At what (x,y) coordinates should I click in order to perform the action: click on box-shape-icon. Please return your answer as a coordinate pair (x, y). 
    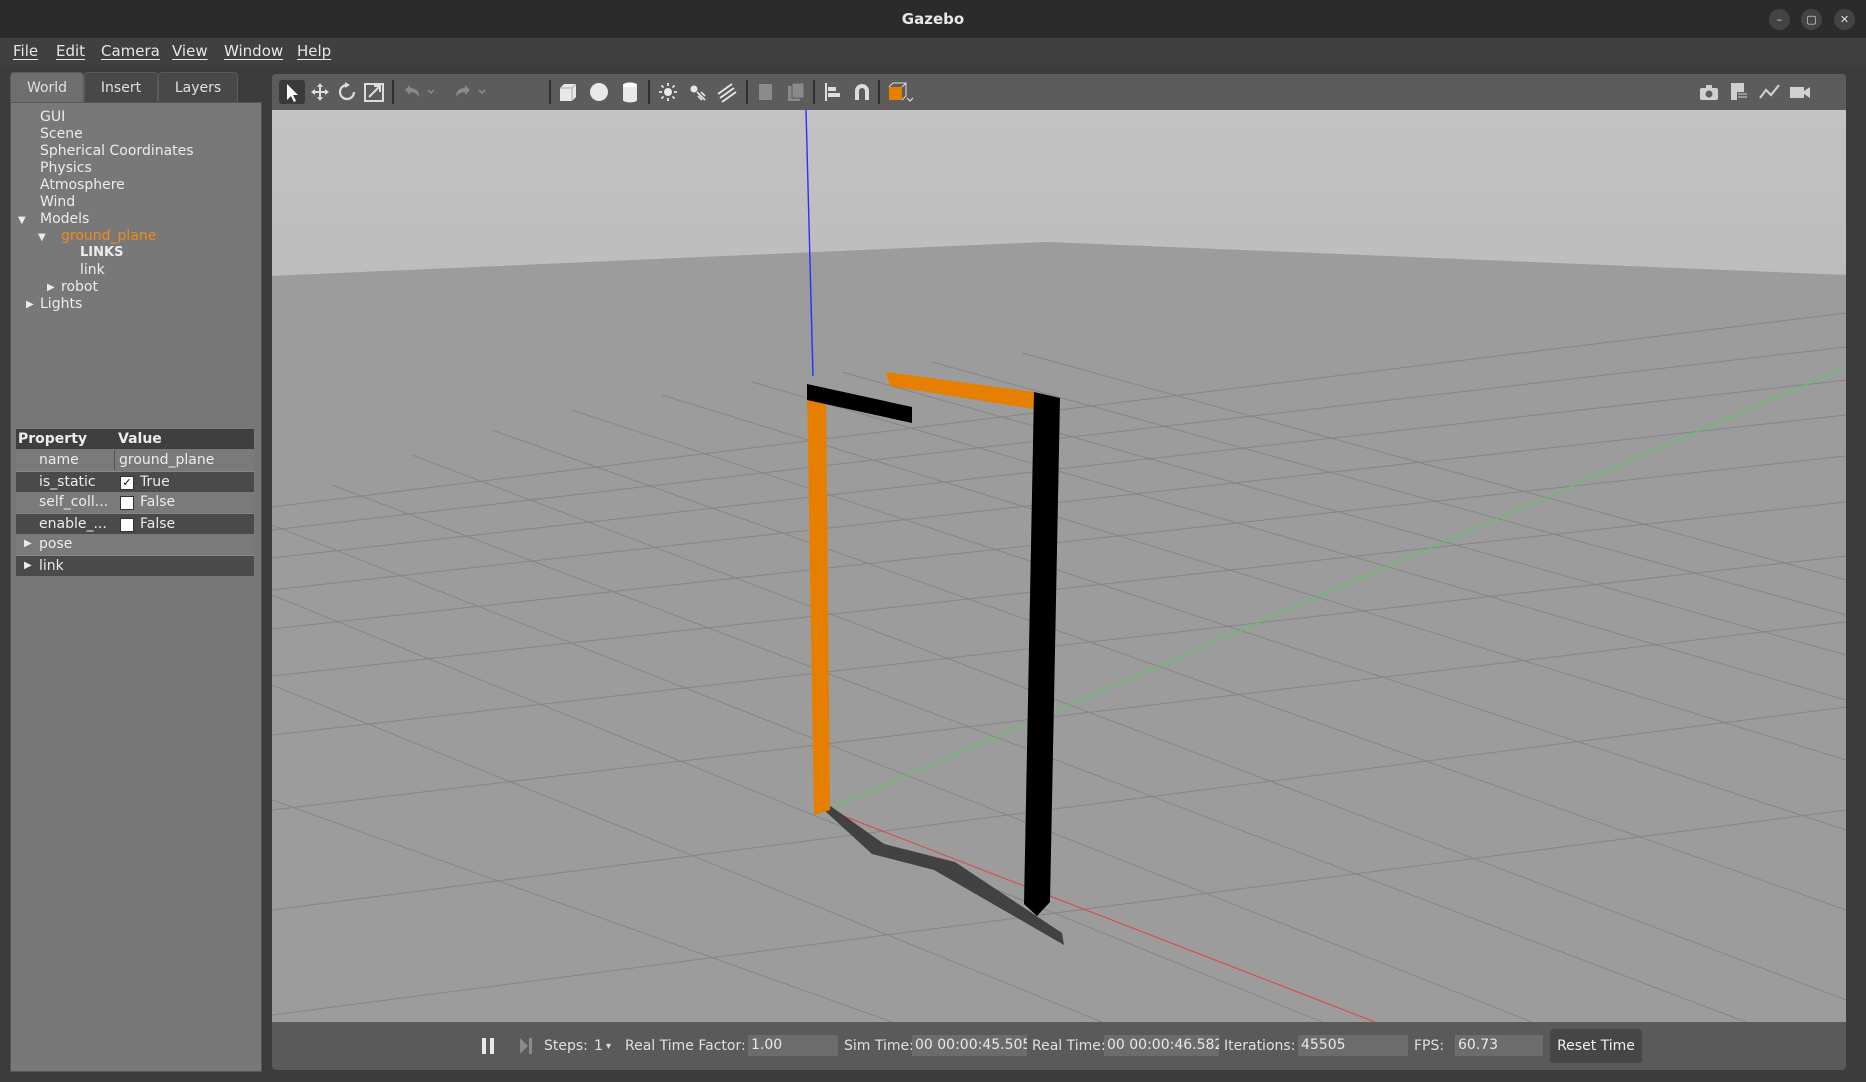
    Looking at the image, I should click on (568, 92).